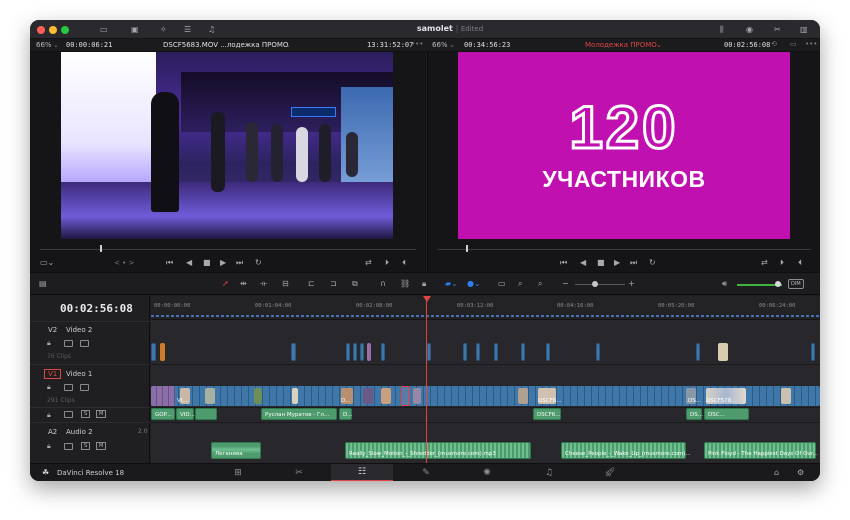 This screenshot has height=520, width=850. Describe the element at coordinates (211, 30) in the screenshot. I see `sound-library-icon: ♫` at that location.